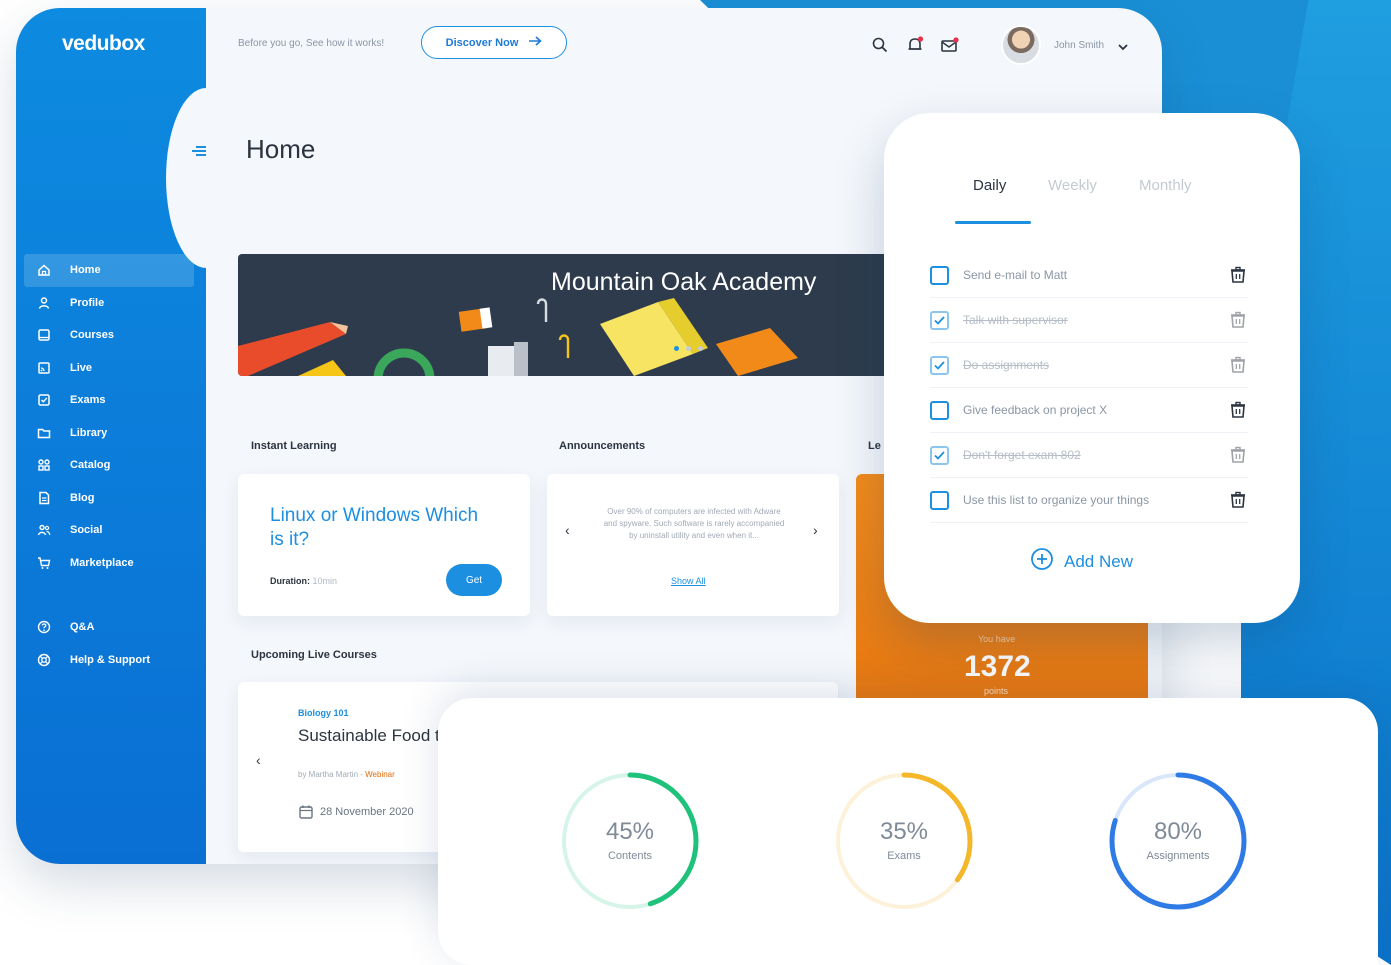 The width and height of the screenshot is (1391, 965). I want to click on author-type: Webinar, so click(380, 774).